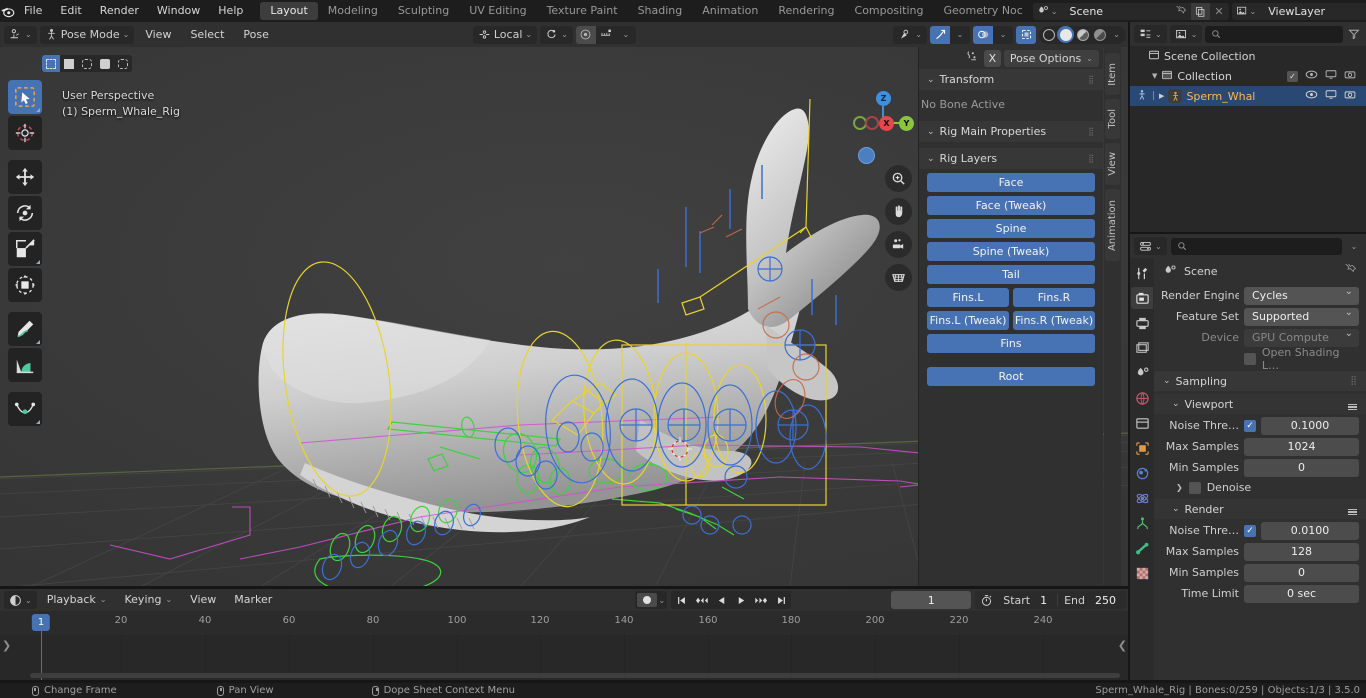 The image size is (1366, 698). What do you see at coordinates (1108, 600) in the screenshot?
I see `end-frame-value: 250` at bounding box center [1108, 600].